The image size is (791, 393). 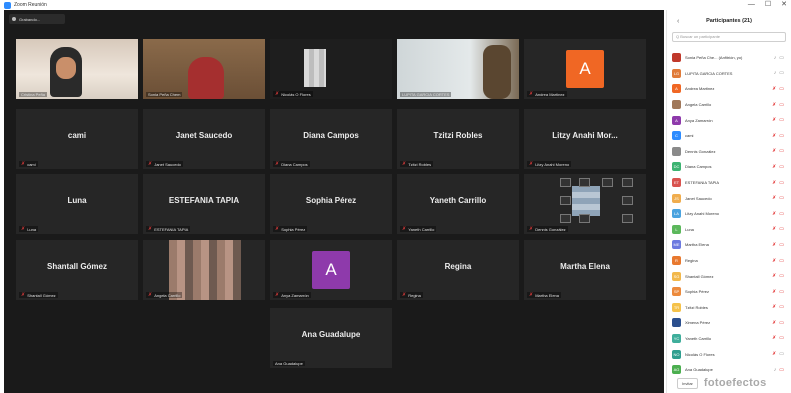 What do you see at coordinates (204, 204) in the screenshot?
I see `name-tile: ESTEFANIA TAPIA ✗ ESTEFANIA TAPIA` at bounding box center [204, 204].